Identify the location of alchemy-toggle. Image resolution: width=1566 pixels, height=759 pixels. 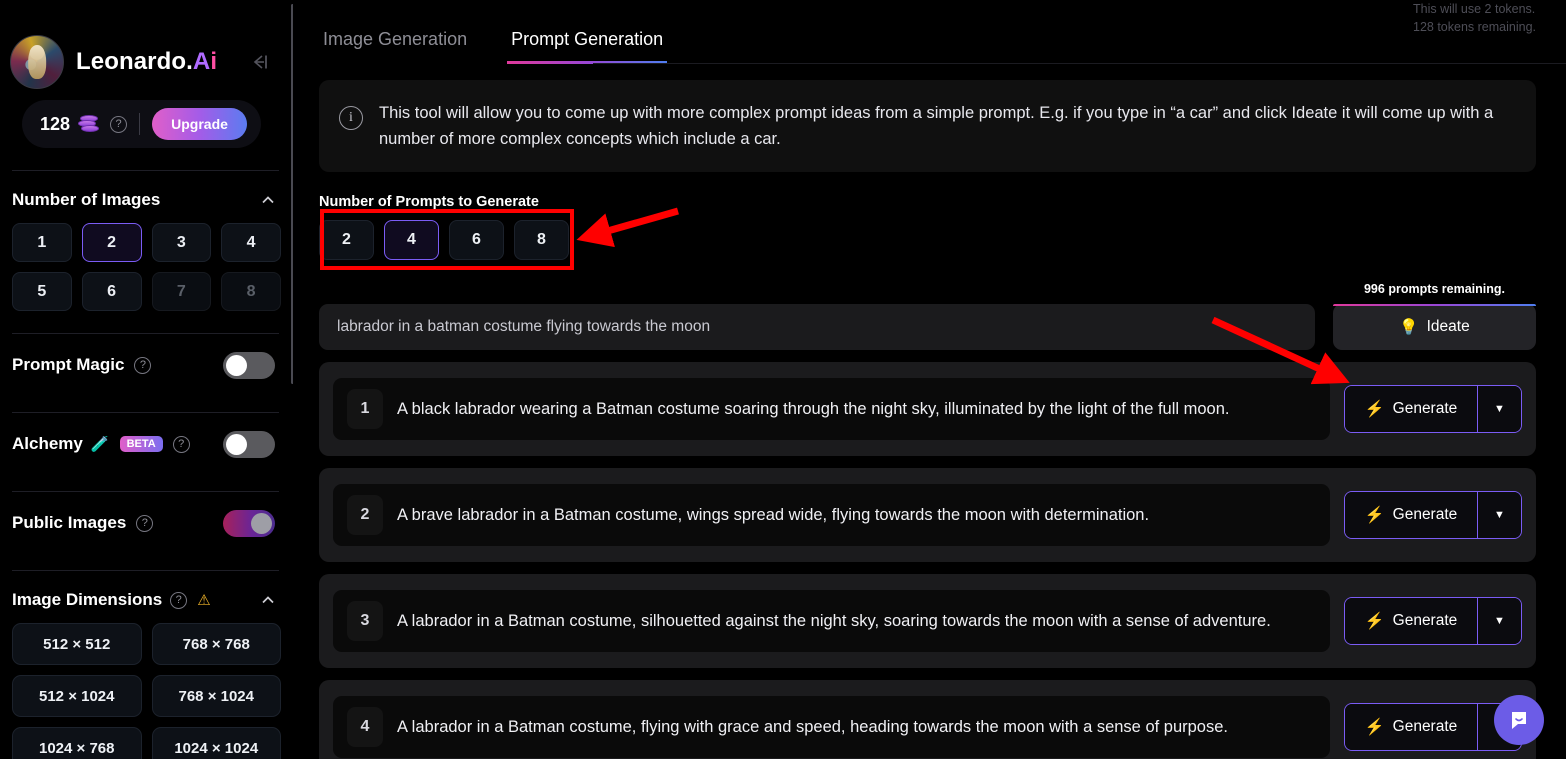
(249, 444).